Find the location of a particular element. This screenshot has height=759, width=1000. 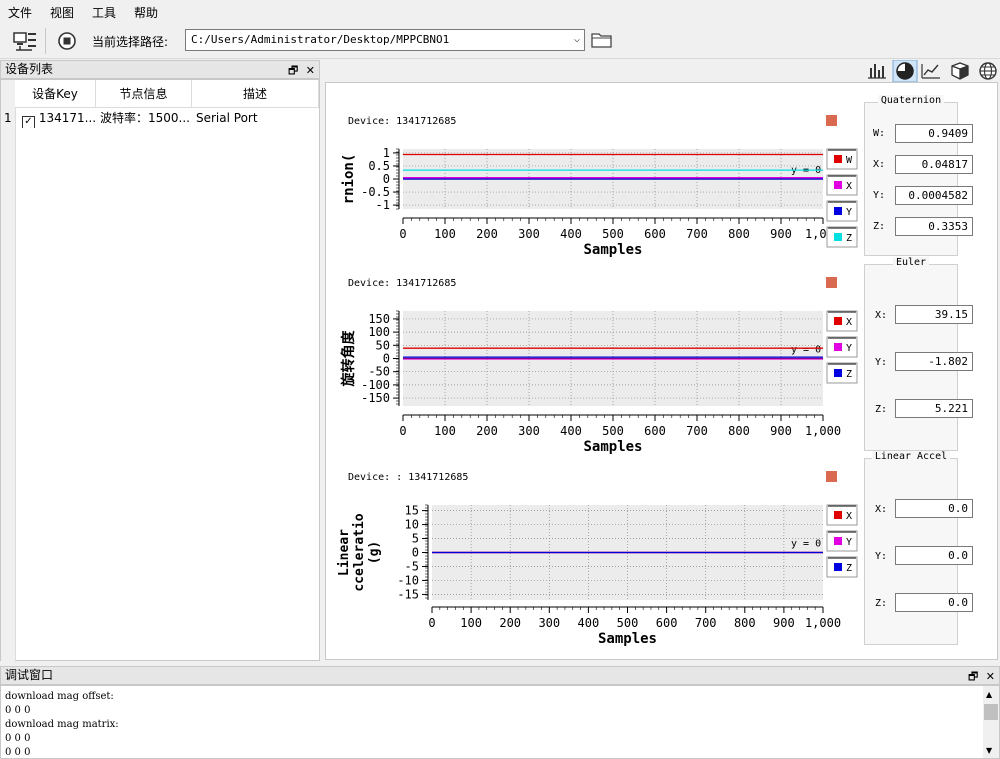

column-header-desc: 描述 is located at coordinates (255, 94).